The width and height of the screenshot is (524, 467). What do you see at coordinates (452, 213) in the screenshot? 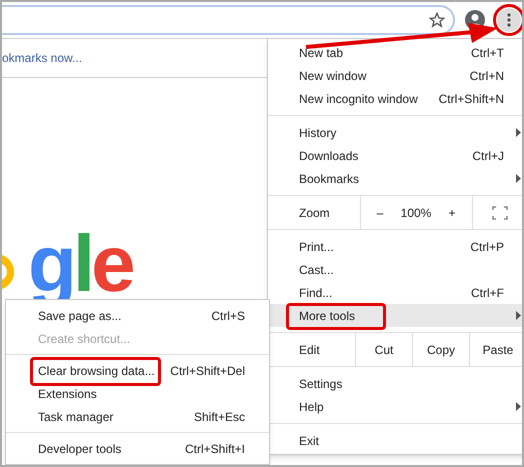
I see `zoom-in-button: +` at bounding box center [452, 213].